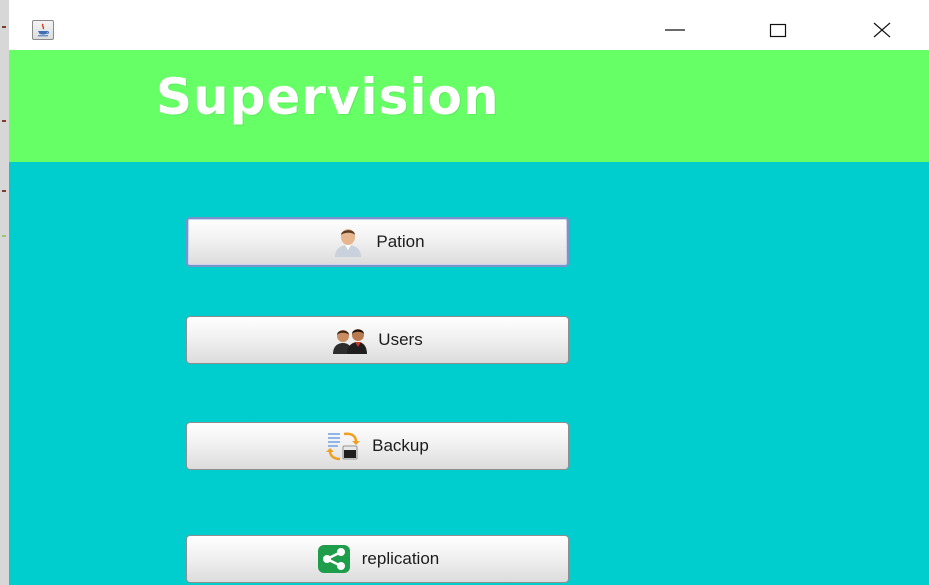  I want to click on users-button: Users, so click(377, 340).